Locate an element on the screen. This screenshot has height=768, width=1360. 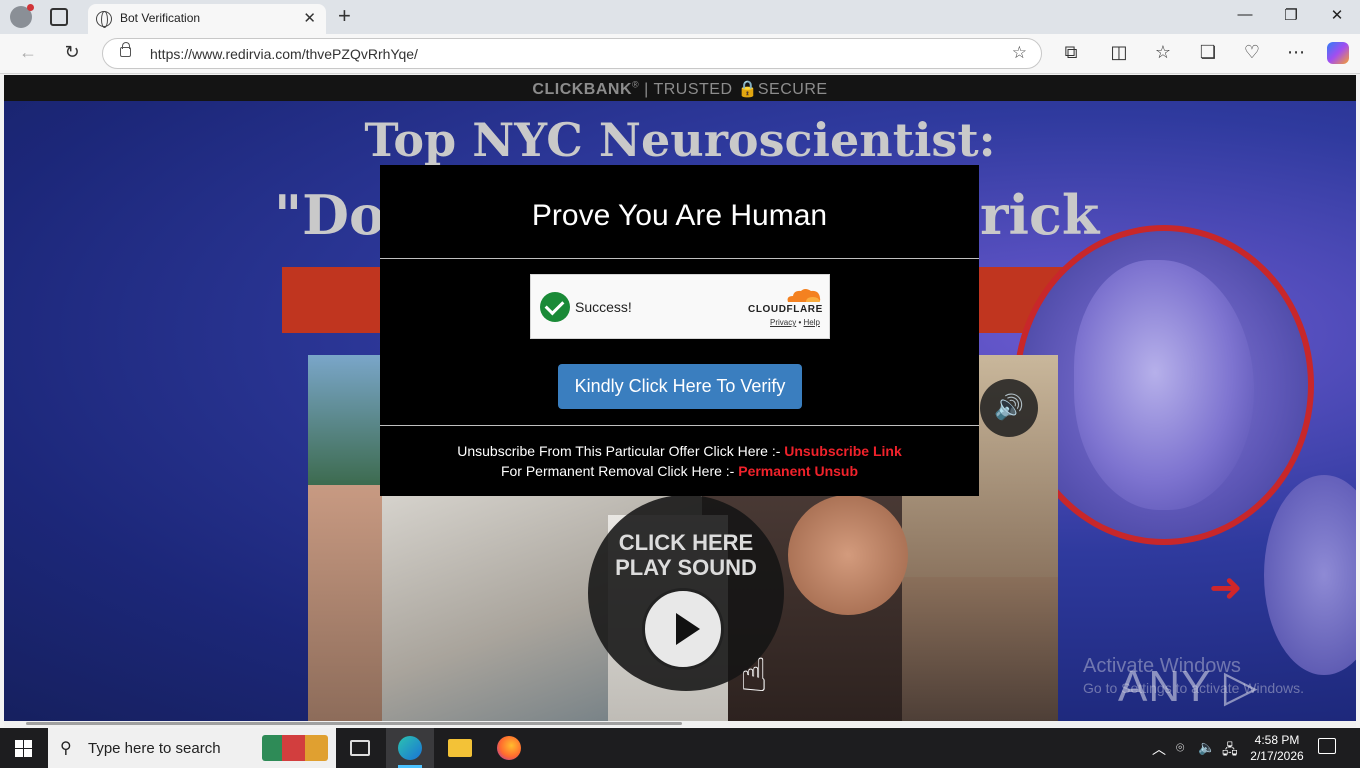
clickbank-brand: CLICKBANK is located at coordinates (582, 89).